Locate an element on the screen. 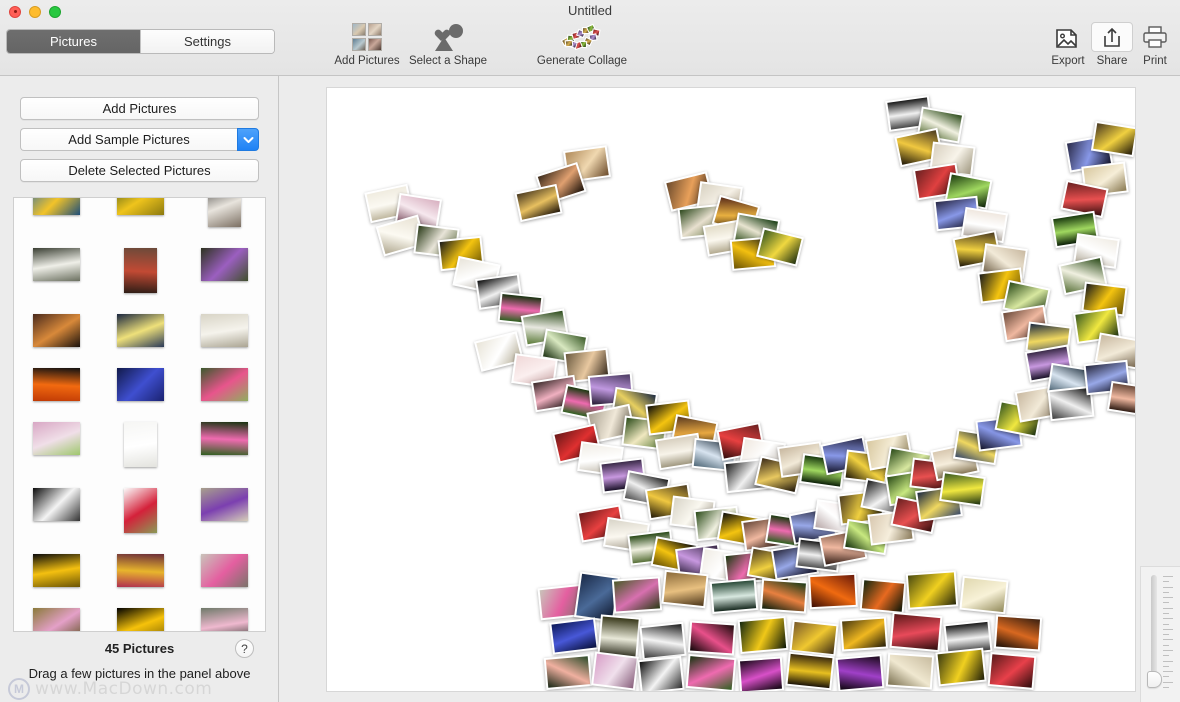 The height and width of the screenshot is (702, 1180). thumbnail-red-rose-white-bg is located at coordinates (140, 510).